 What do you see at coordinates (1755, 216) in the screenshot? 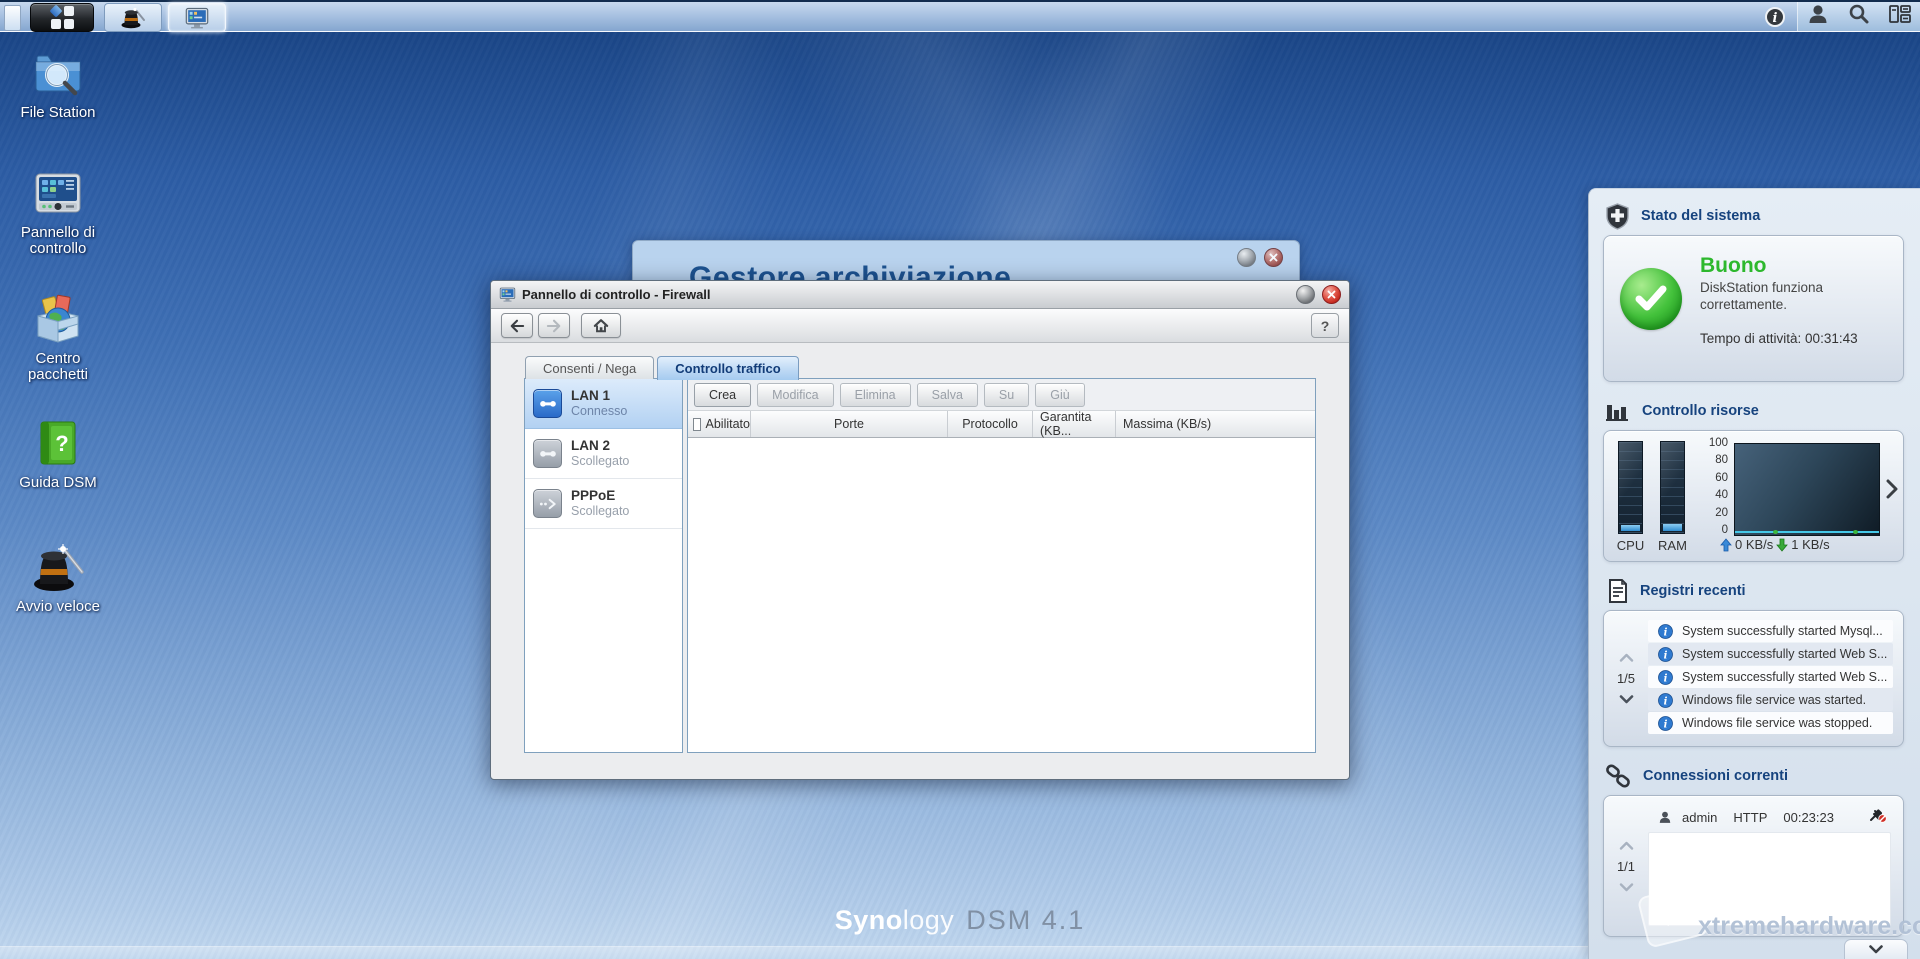
I see `system-status-header: Stato del sistema` at bounding box center [1755, 216].